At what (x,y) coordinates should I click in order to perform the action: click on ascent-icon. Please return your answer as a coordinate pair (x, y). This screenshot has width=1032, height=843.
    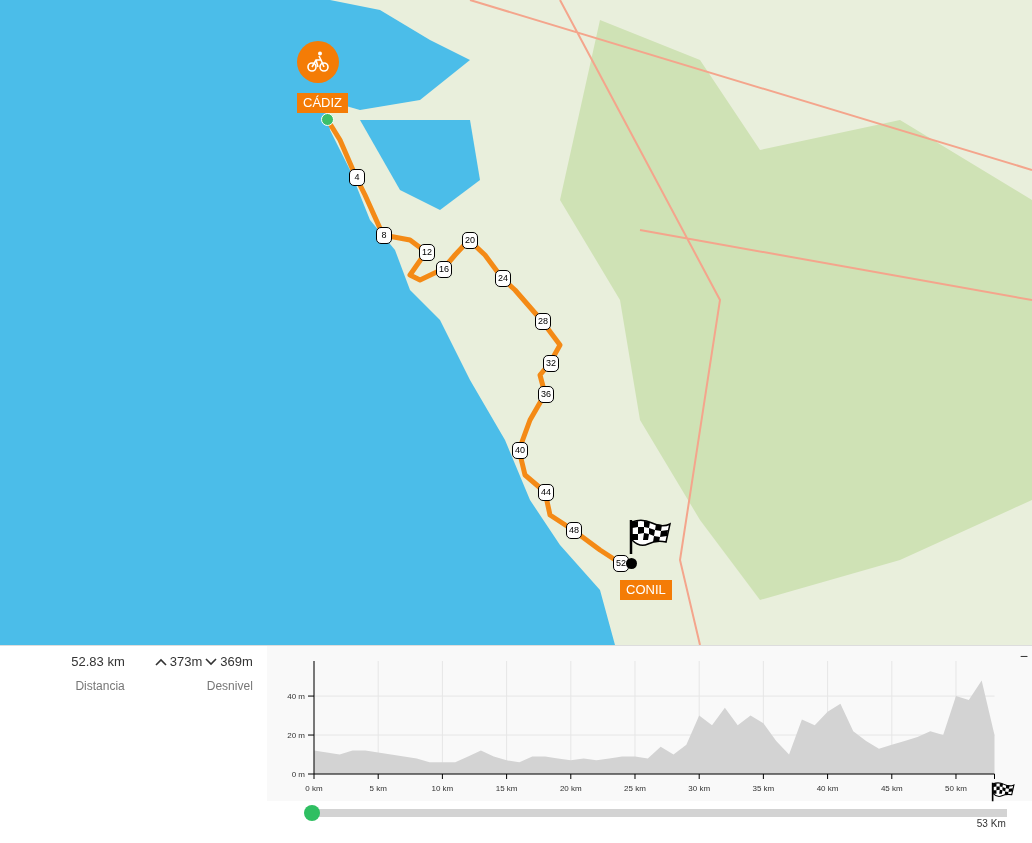
    Looking at the image, I should click on (160, 661).